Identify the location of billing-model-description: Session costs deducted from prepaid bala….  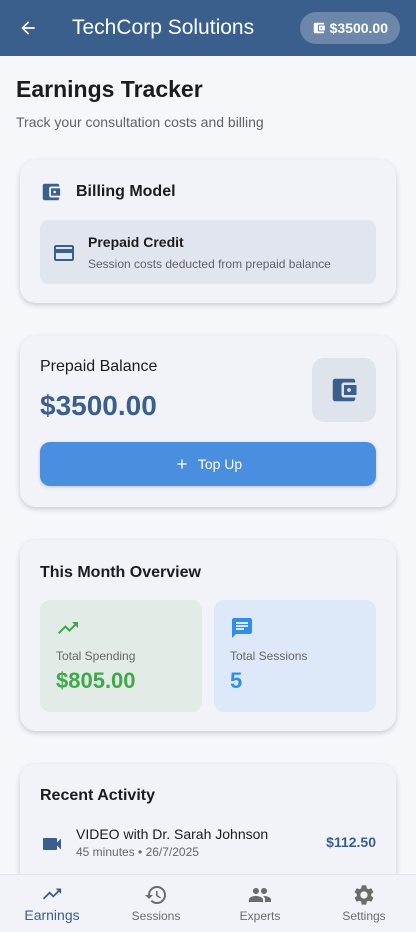
(209, 264).